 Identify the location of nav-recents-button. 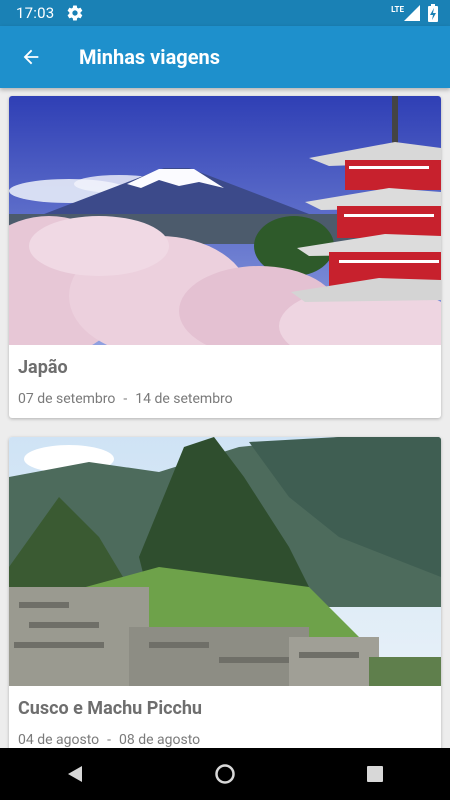
(375, 774).